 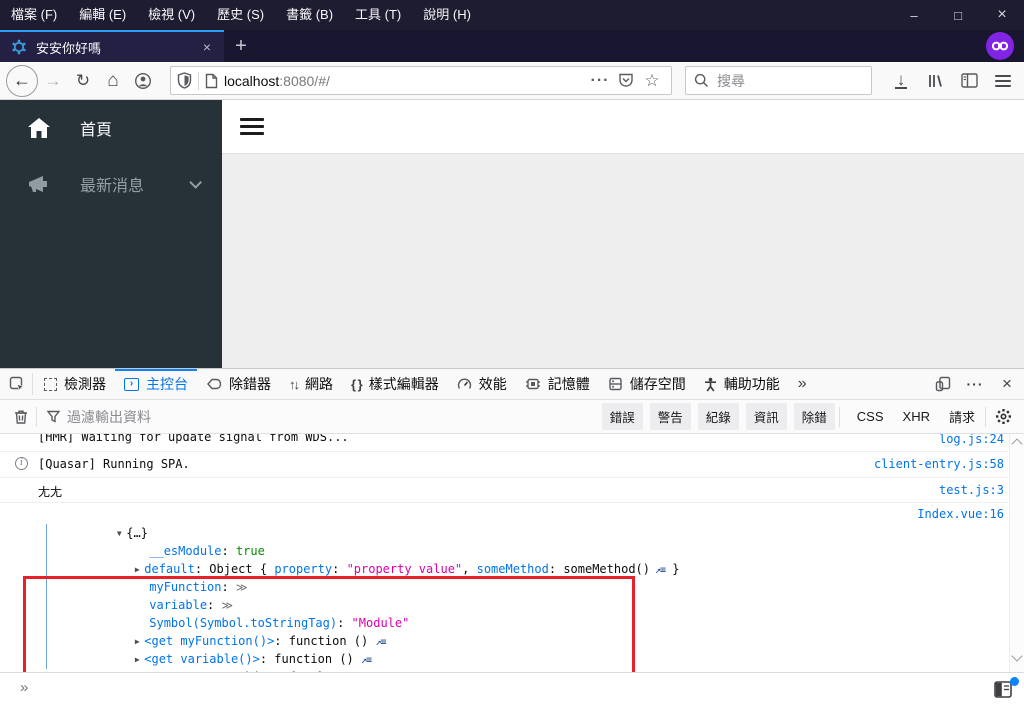 What do you see at coordinates (512, 698) in the screenshot?
I see `console-input-row: »` at bounding box center [512, 698].